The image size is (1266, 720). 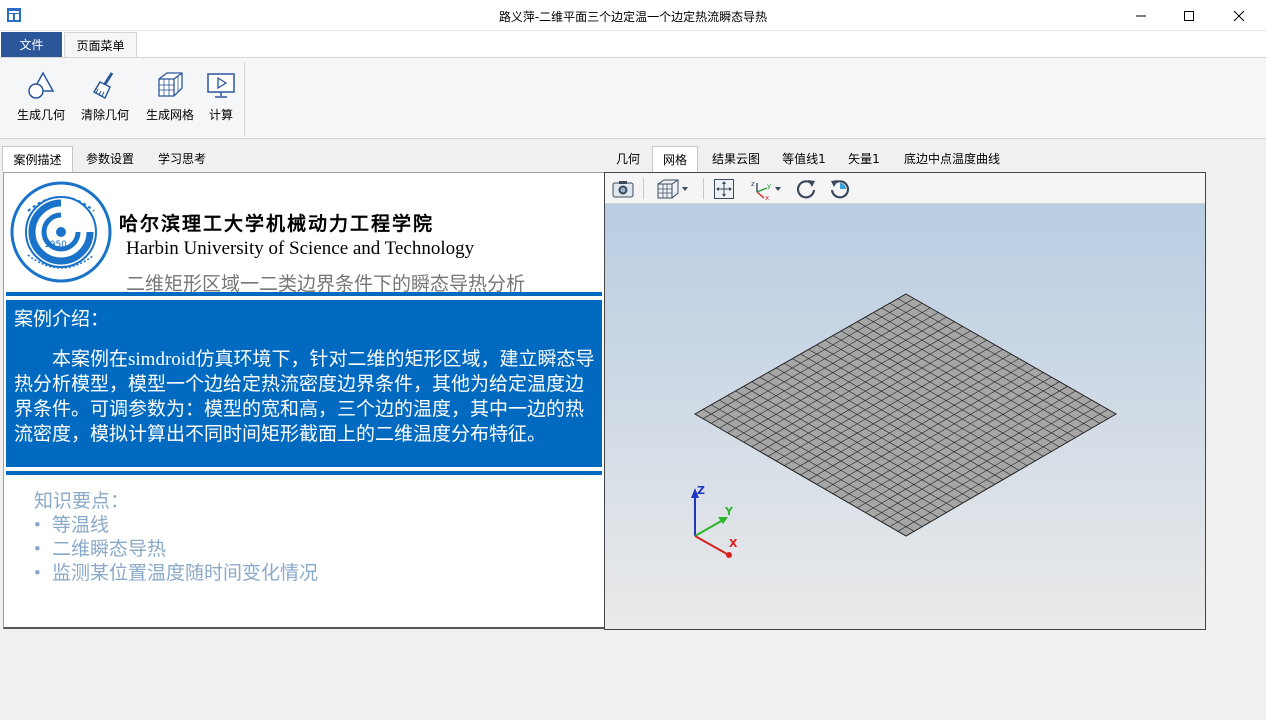 I want to click on mesh-grid, so click(x=905, y=415).